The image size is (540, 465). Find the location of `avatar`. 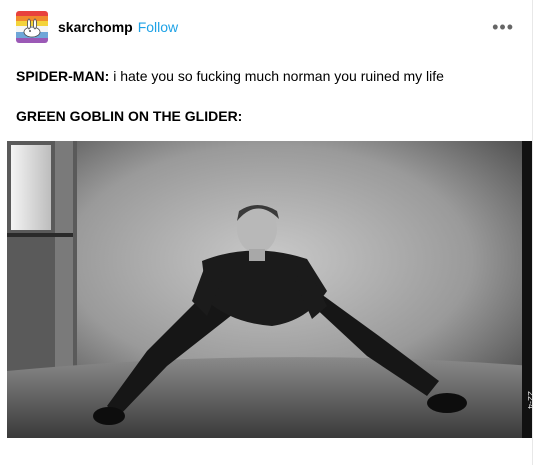

avatar is located at coordinates (32, 27).